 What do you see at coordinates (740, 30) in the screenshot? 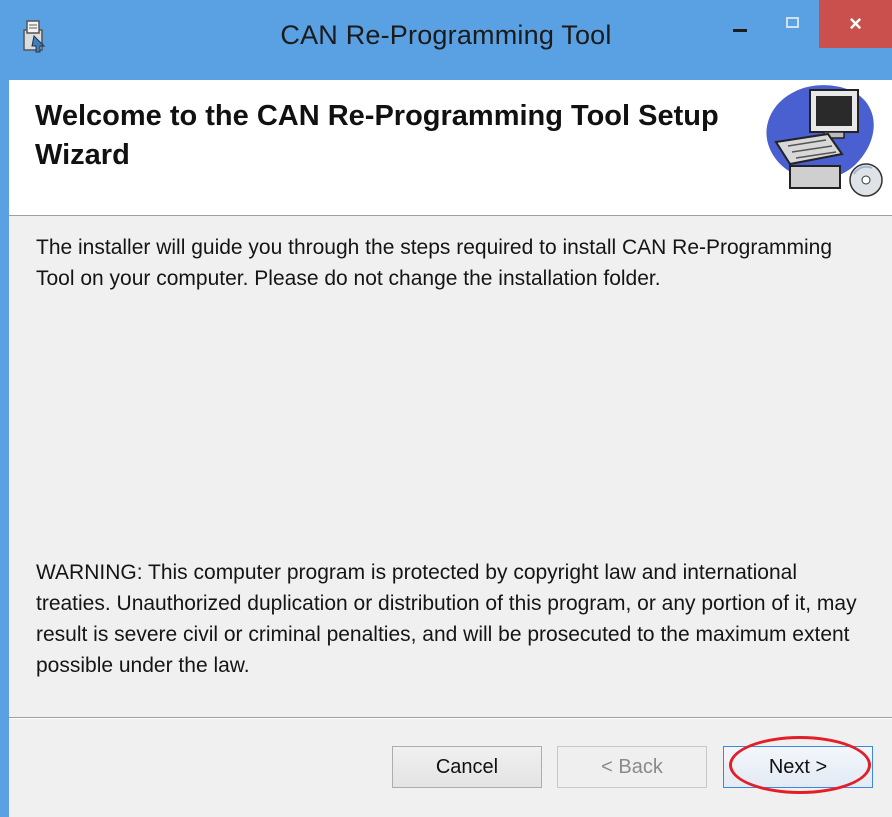
I see `minimize-icon` at bounding box center [740, 30].